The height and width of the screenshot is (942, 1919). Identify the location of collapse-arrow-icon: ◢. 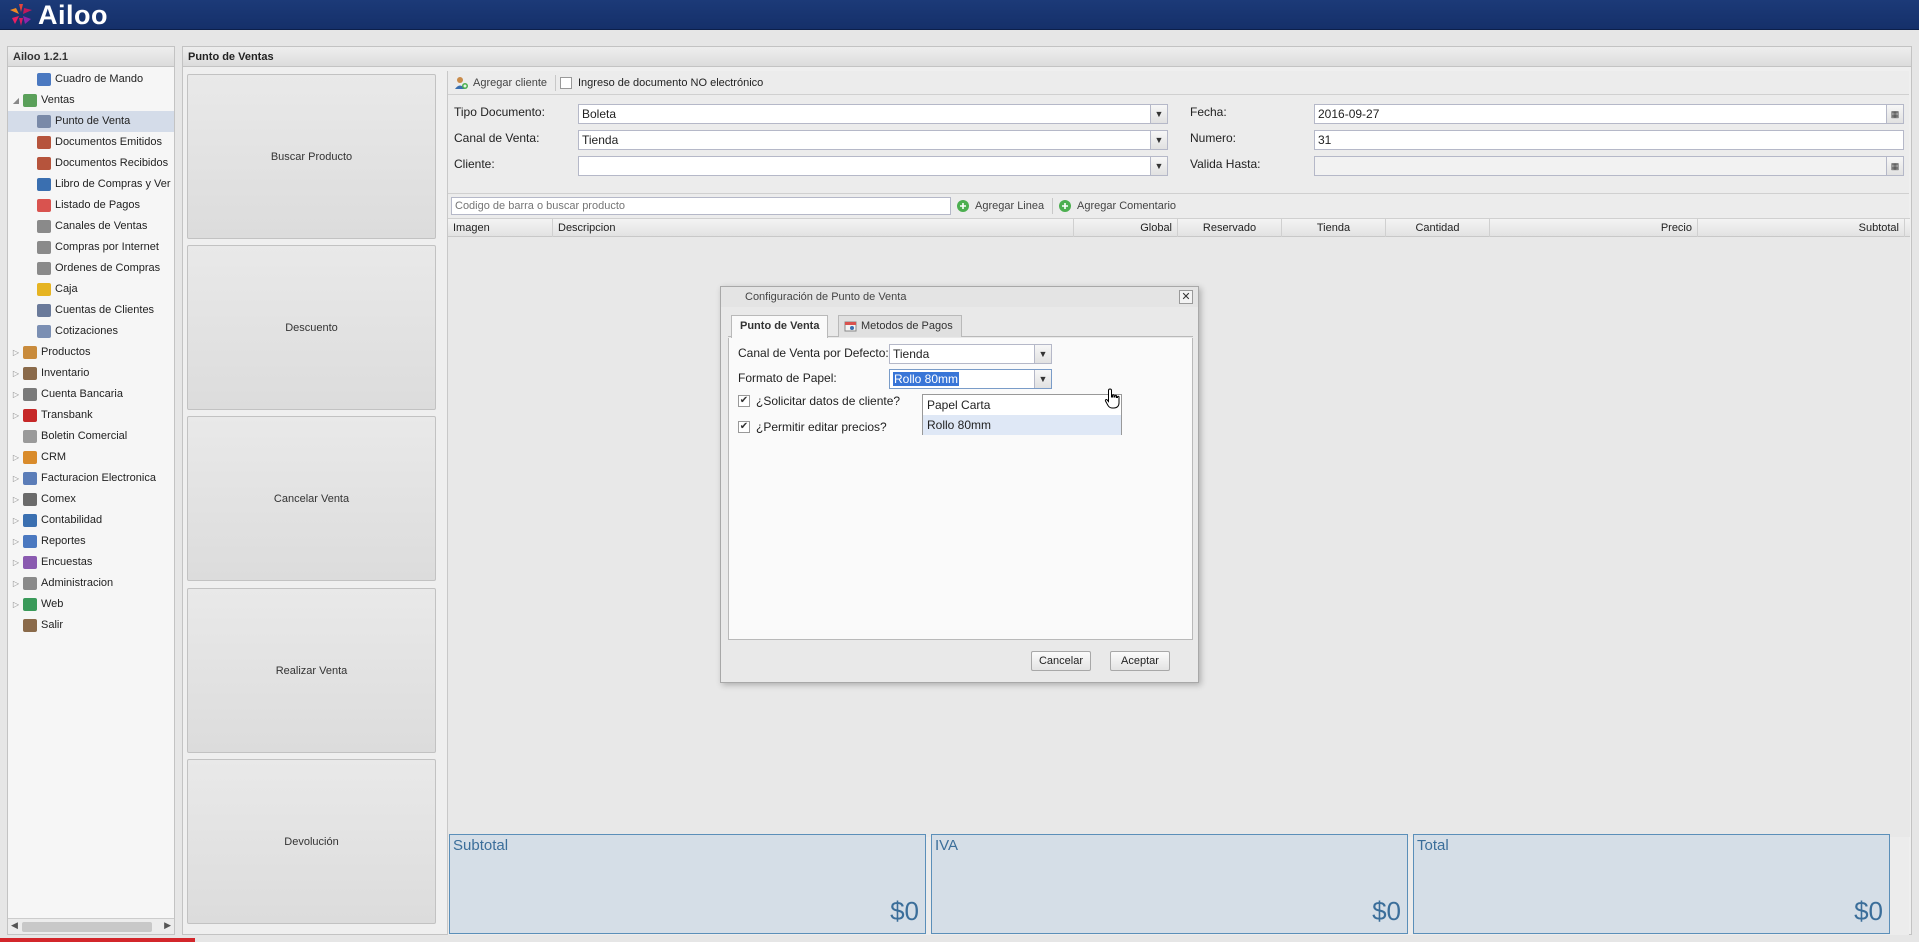
(16, 100).